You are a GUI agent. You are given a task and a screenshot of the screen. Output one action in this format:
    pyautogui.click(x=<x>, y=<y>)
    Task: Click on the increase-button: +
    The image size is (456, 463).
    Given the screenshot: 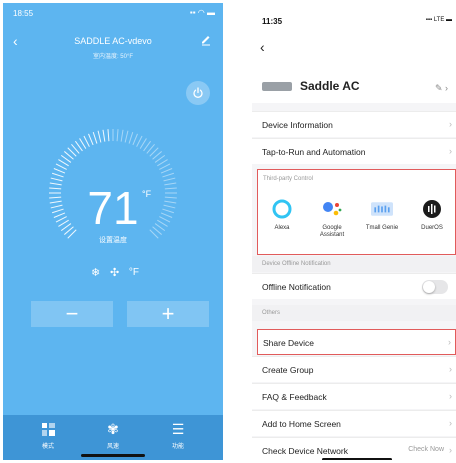 What is the action you would take?
    pyautogui.click(x=168, y=314)
    